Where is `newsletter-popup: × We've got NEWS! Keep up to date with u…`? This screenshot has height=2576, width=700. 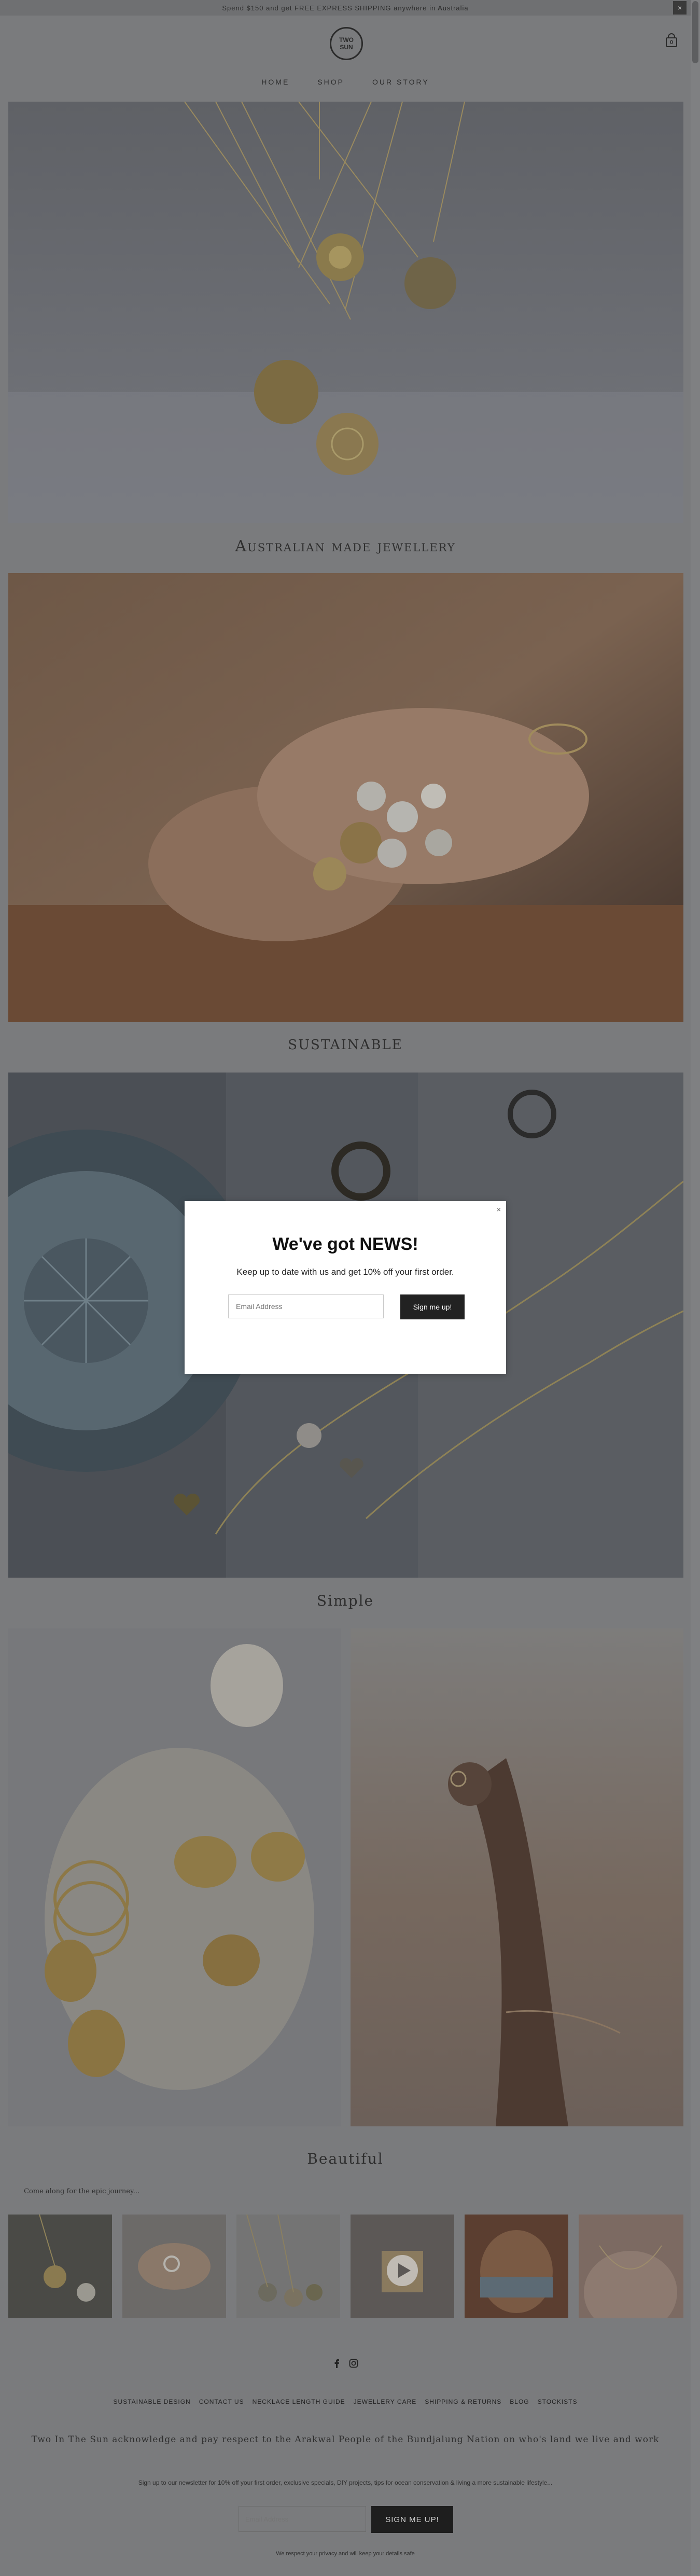 newsletter-popup: × We've got NEWS! Keep up to date with u… is located at coordinates (345, 1287).